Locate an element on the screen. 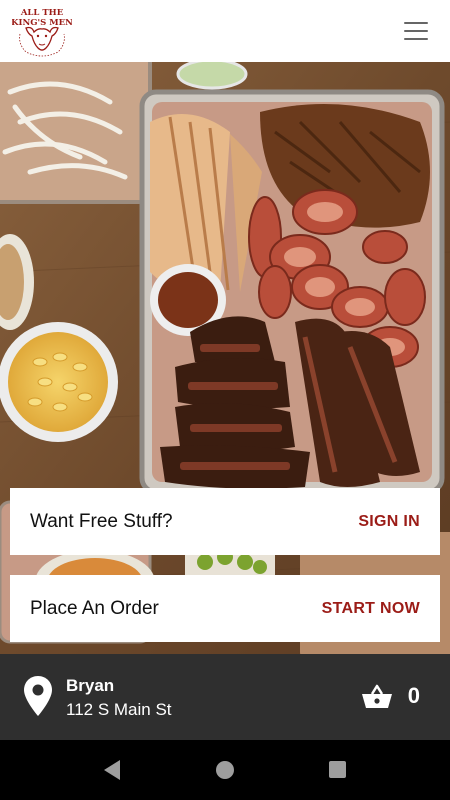 The width and height of the screenshot is (450, 800). order-card-title: Place An Order is located at coordinates (94, 608).